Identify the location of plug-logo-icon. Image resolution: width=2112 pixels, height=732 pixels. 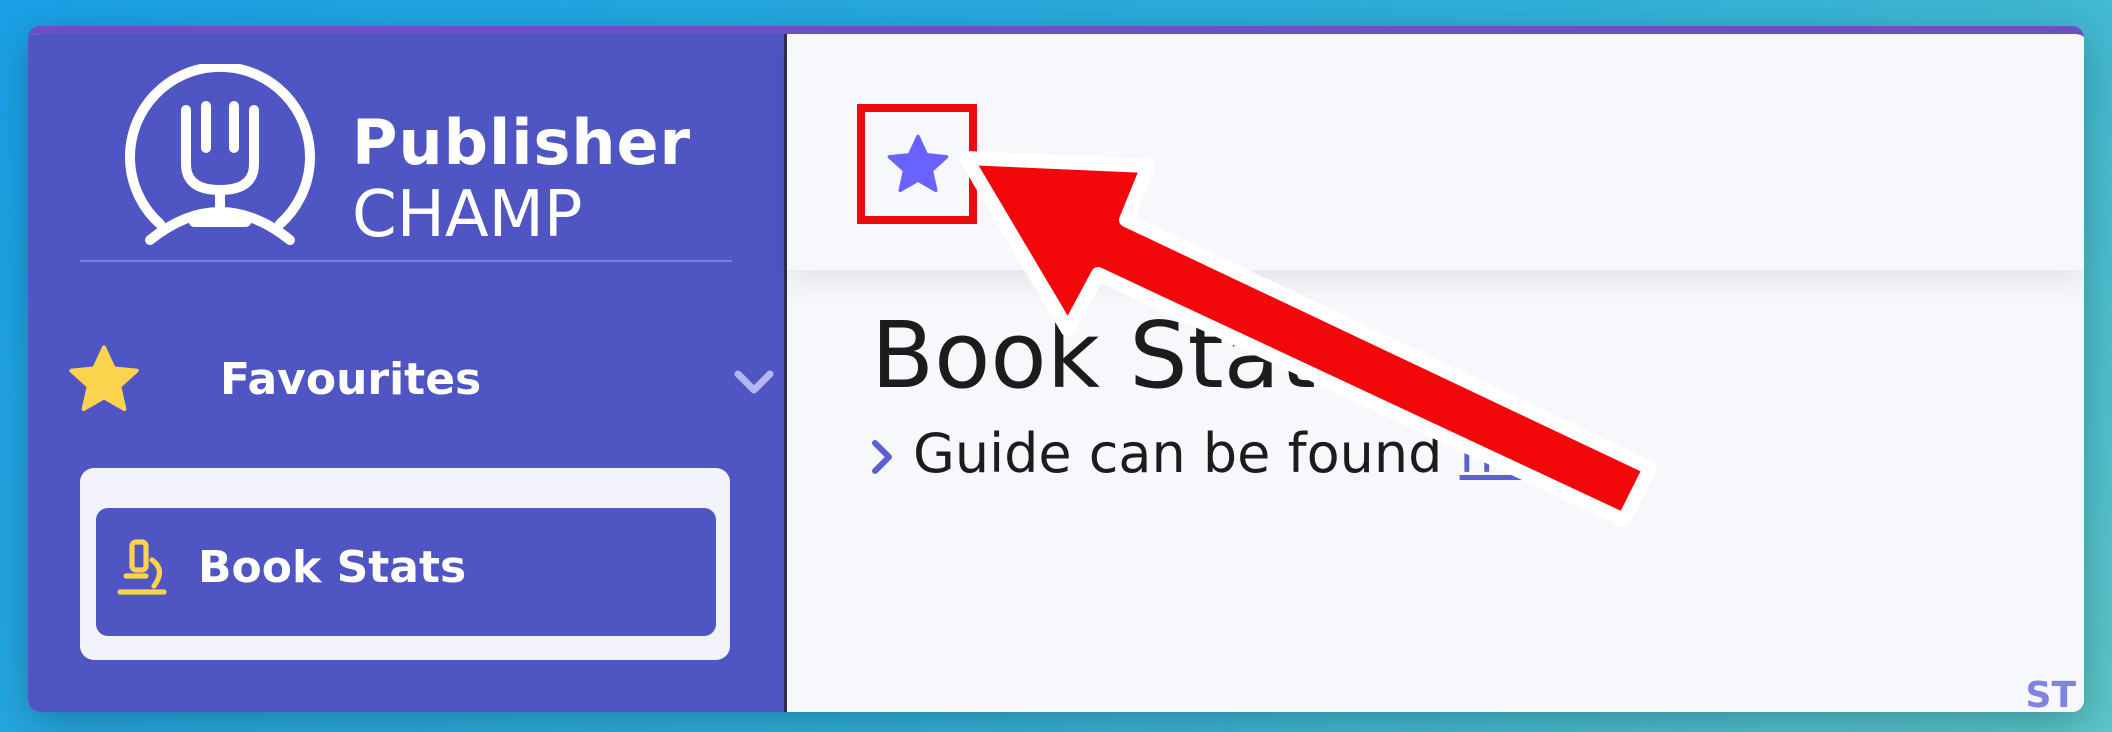
(220, 154).